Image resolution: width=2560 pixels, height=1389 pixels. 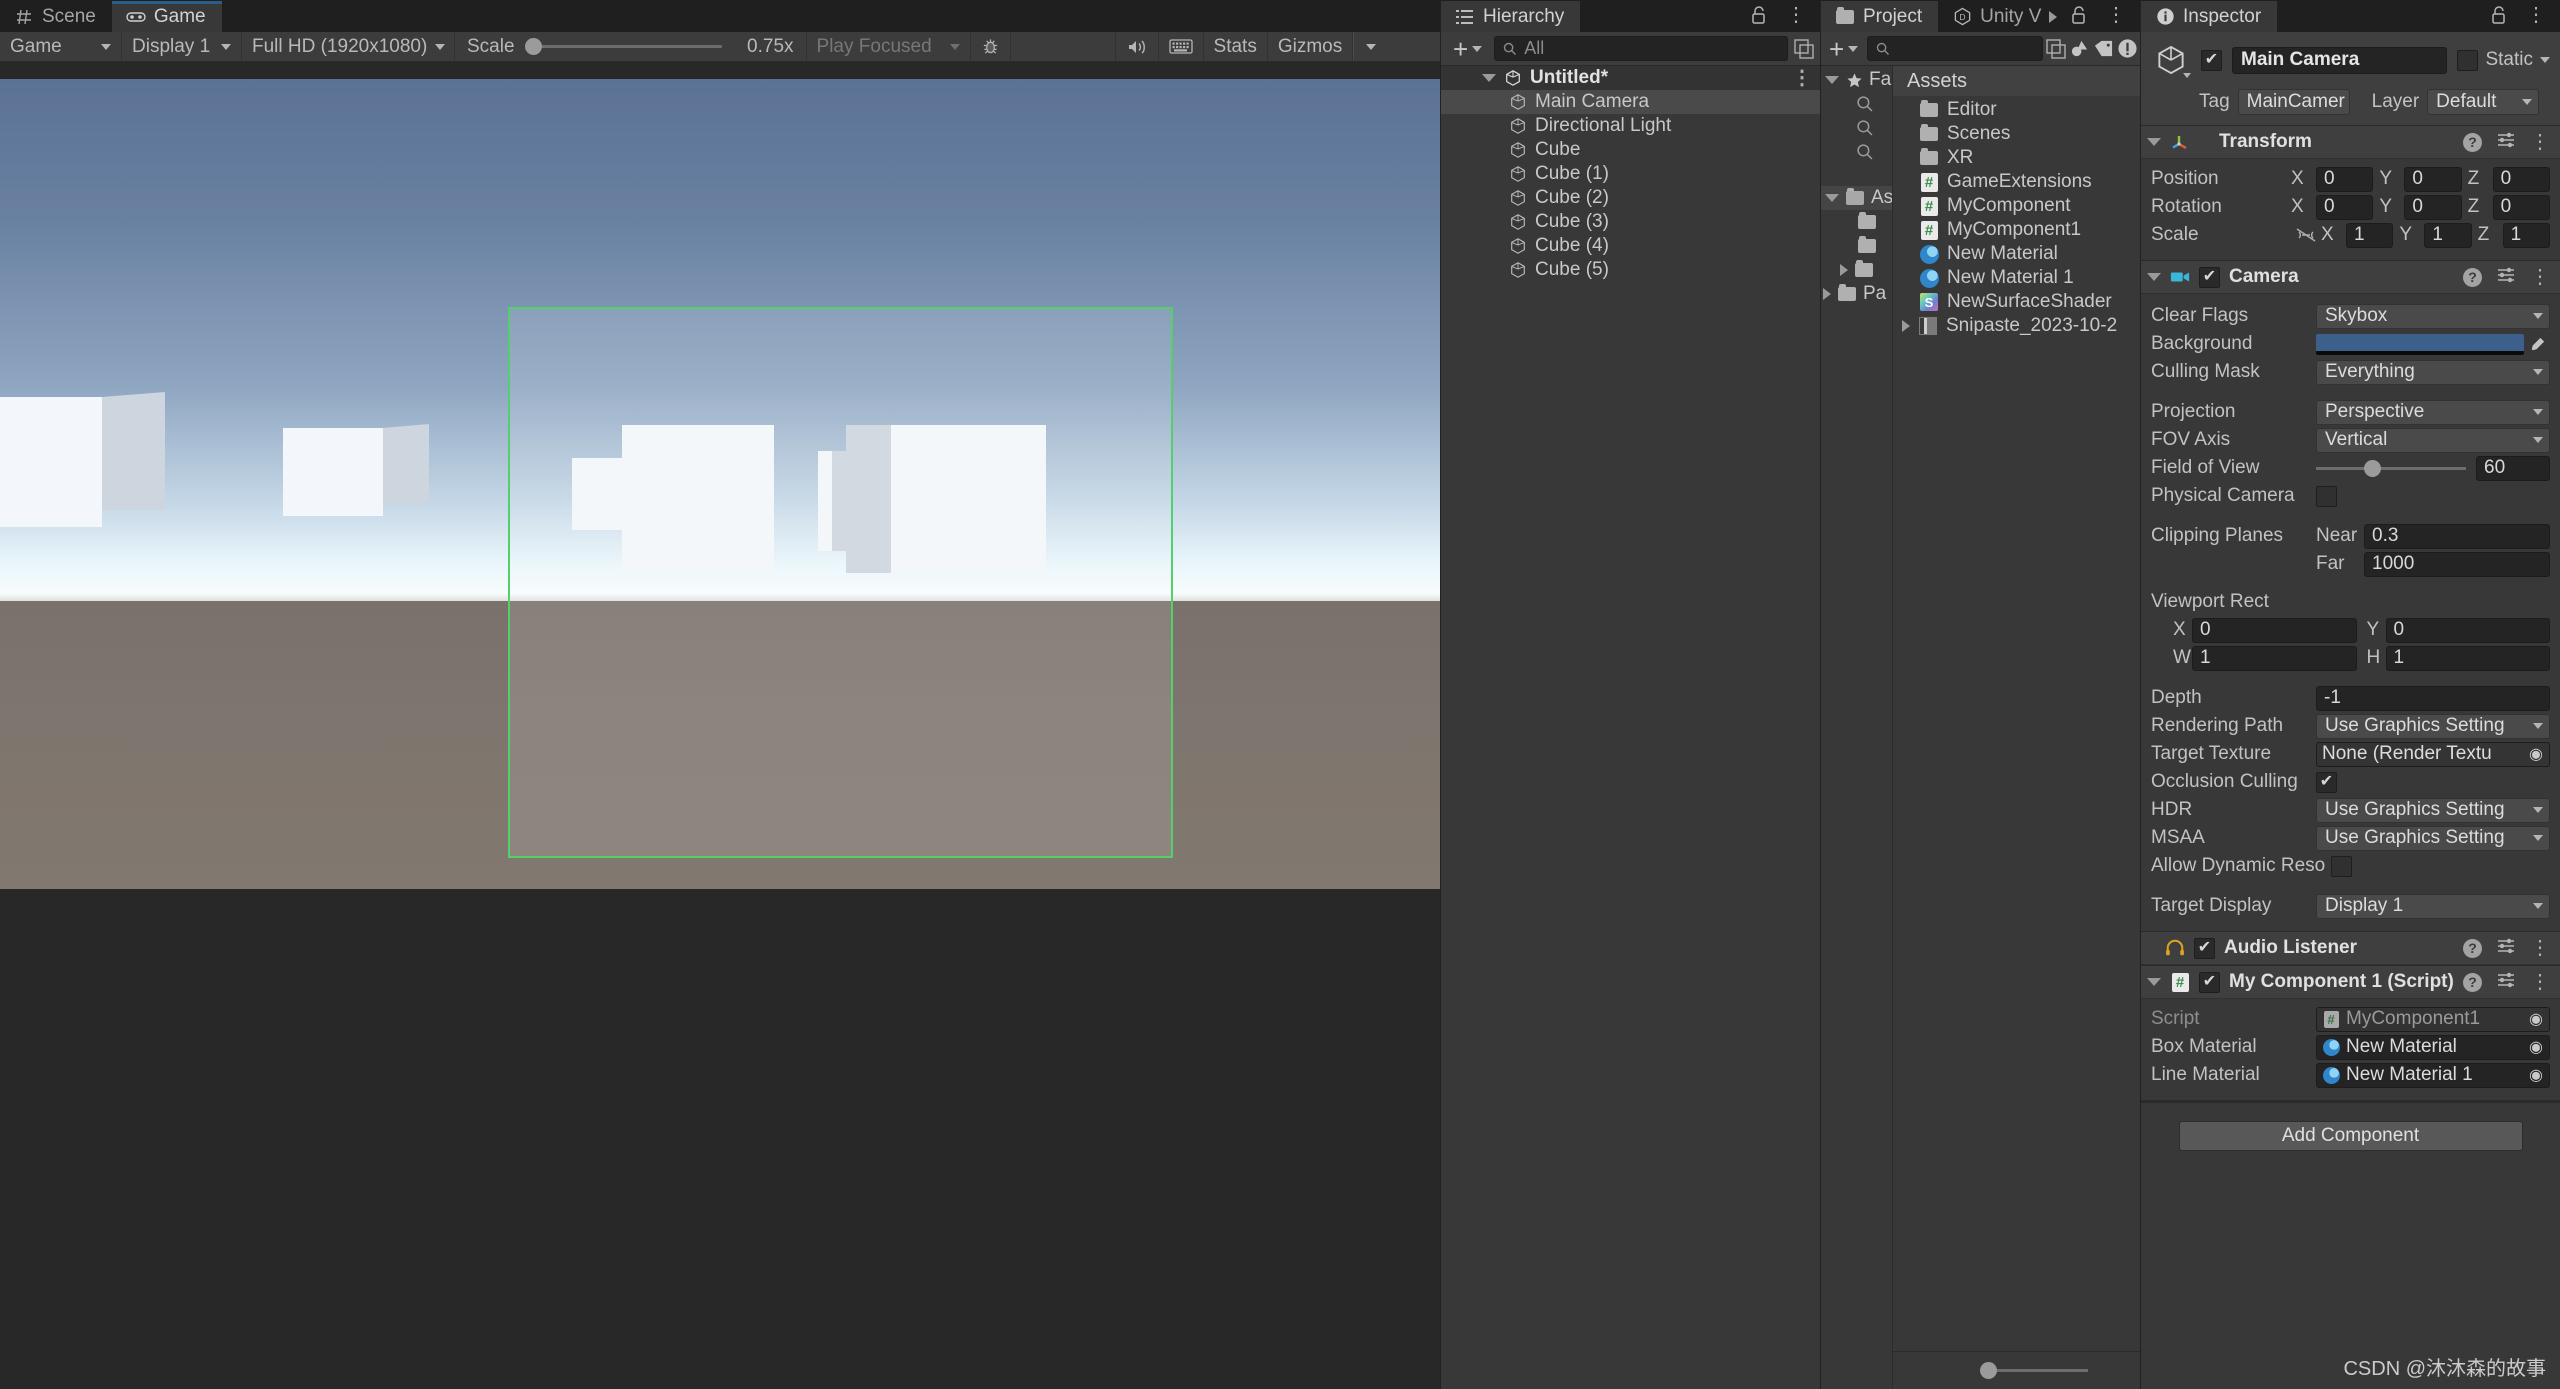 I want to click on target-display-dropdown: Display 1, so click(x=2433, y=906).